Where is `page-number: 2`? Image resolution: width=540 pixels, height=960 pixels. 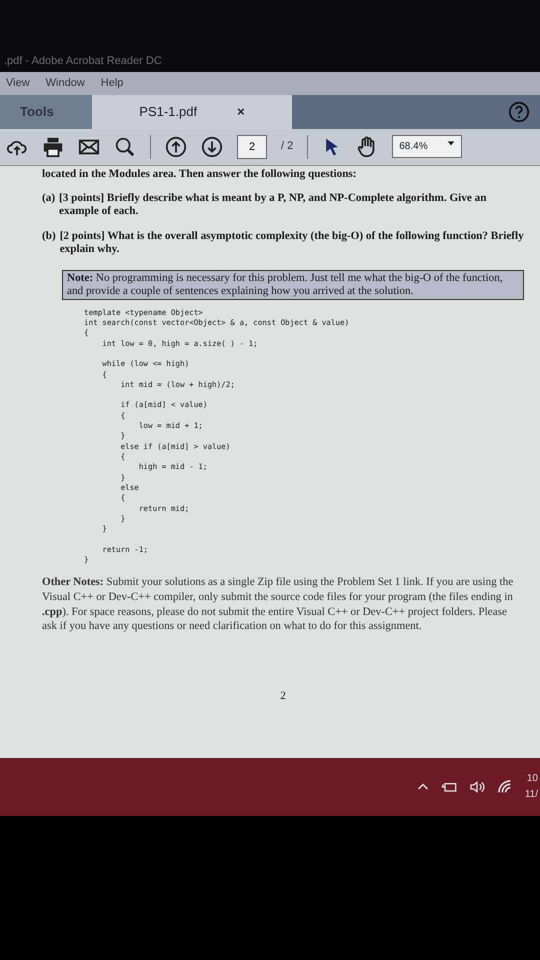 page-number: 2 is located at coordinates (283, 696).